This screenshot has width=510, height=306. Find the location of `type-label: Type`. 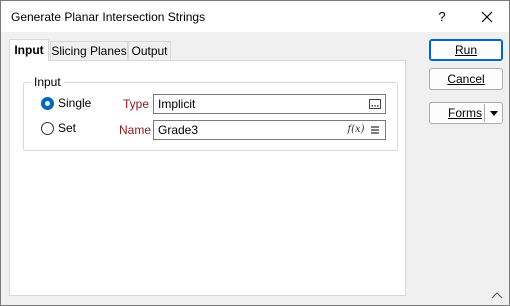

type-label: Type is located at coordinates (135, 104).